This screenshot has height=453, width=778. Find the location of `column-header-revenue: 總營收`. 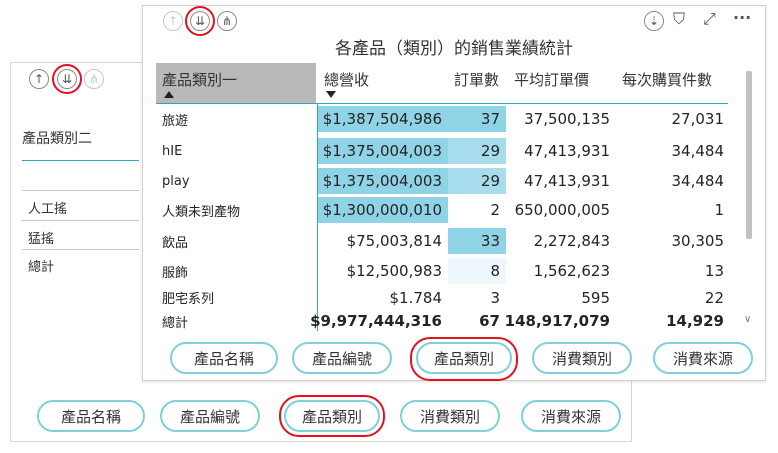

column-header-revenue: 總營收 is located at coordinates (383, 83).